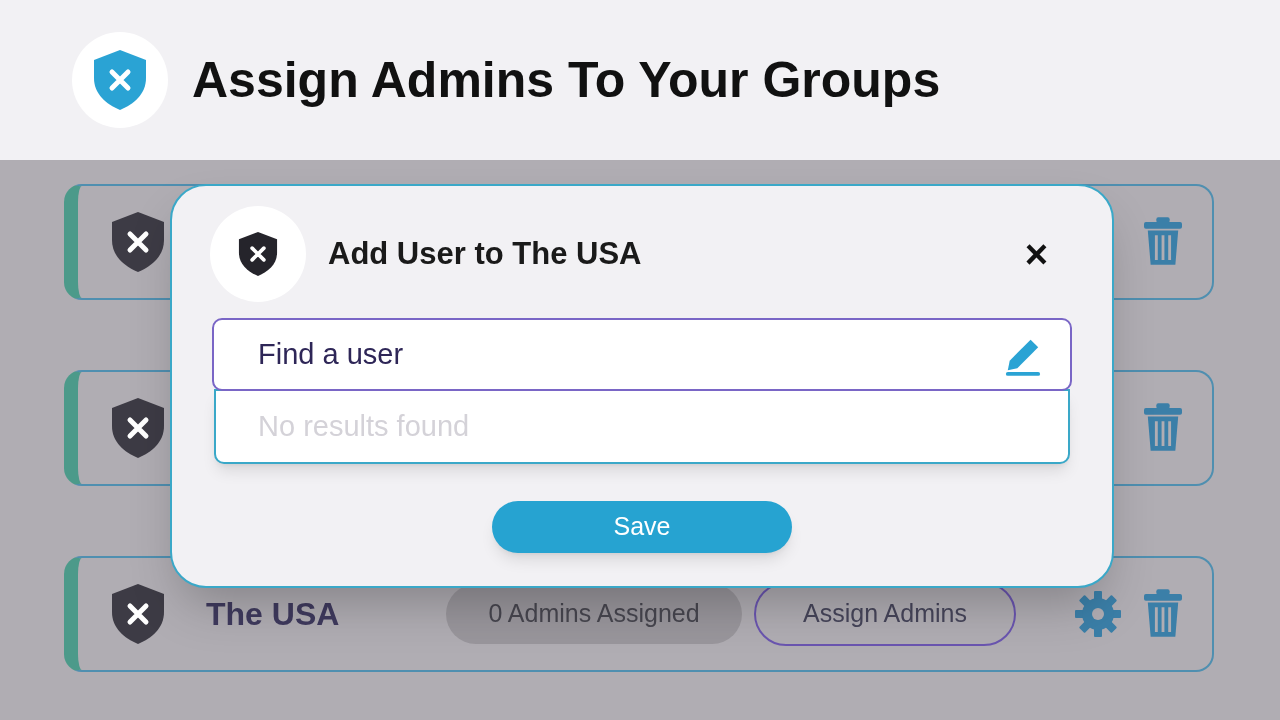  What do you see at coordinates (273, 614) in the screenshot?
I see `group-name: The USA` at bounding box center [273, 614].